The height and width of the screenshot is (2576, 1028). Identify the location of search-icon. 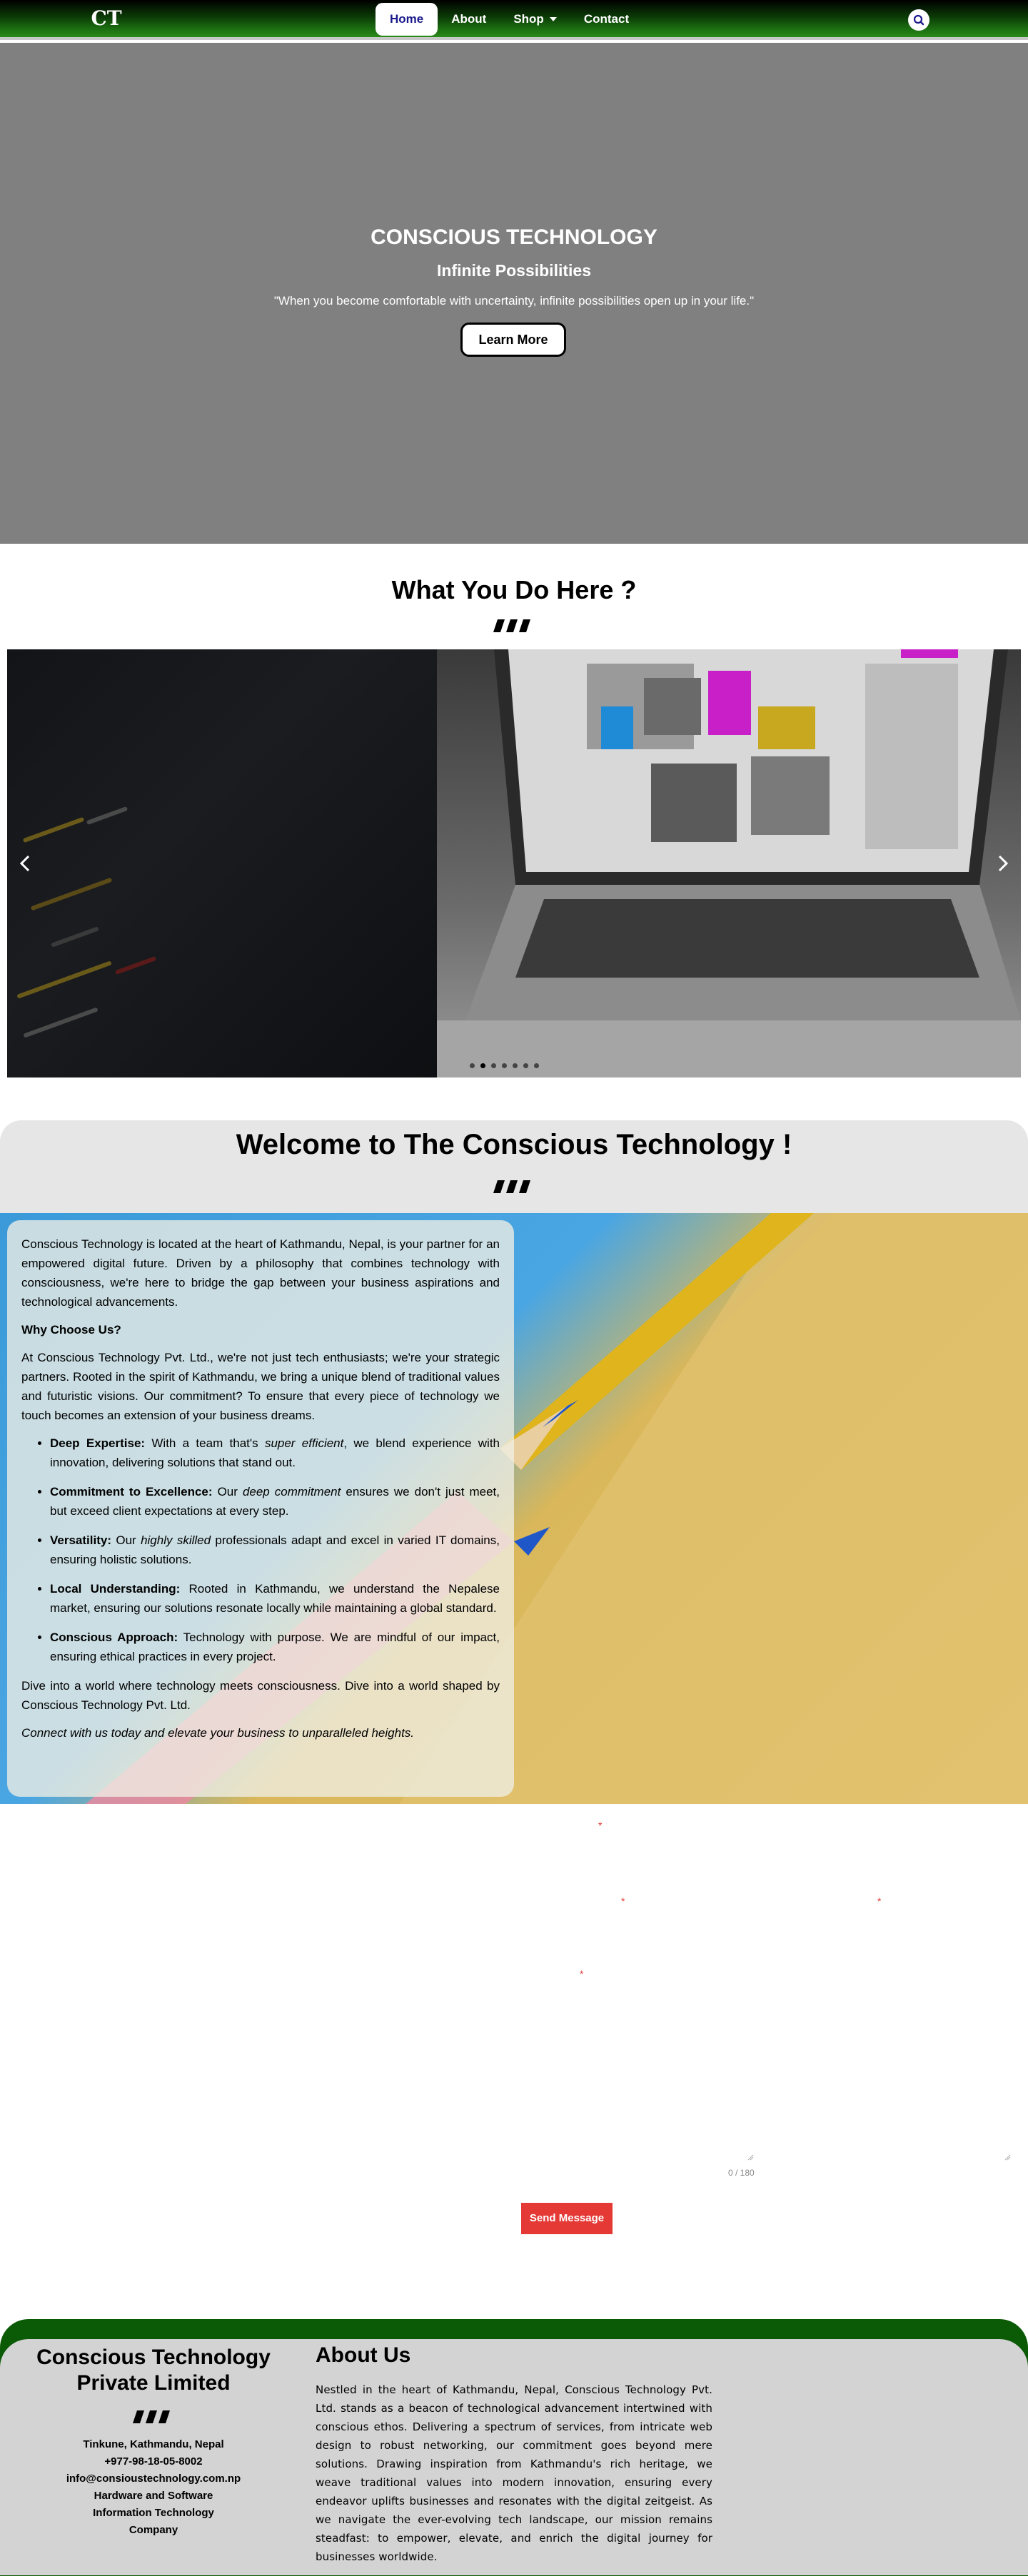
(918, 20).